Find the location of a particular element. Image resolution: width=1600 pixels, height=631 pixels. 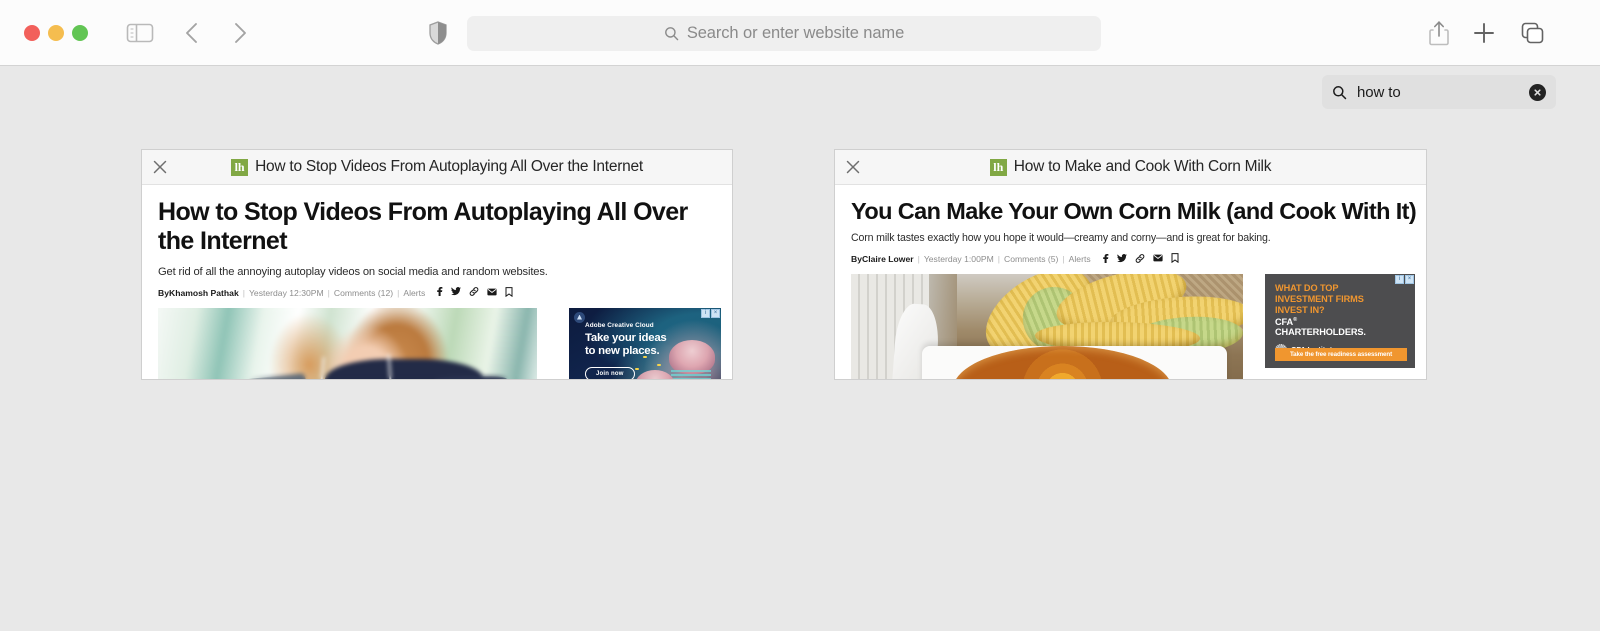

back-button is located at coordinates (193, 33).